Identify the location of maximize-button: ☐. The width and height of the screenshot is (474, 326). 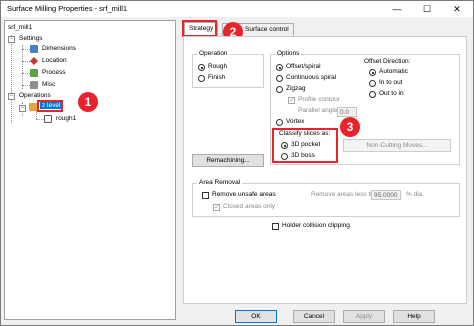
(427, 9).